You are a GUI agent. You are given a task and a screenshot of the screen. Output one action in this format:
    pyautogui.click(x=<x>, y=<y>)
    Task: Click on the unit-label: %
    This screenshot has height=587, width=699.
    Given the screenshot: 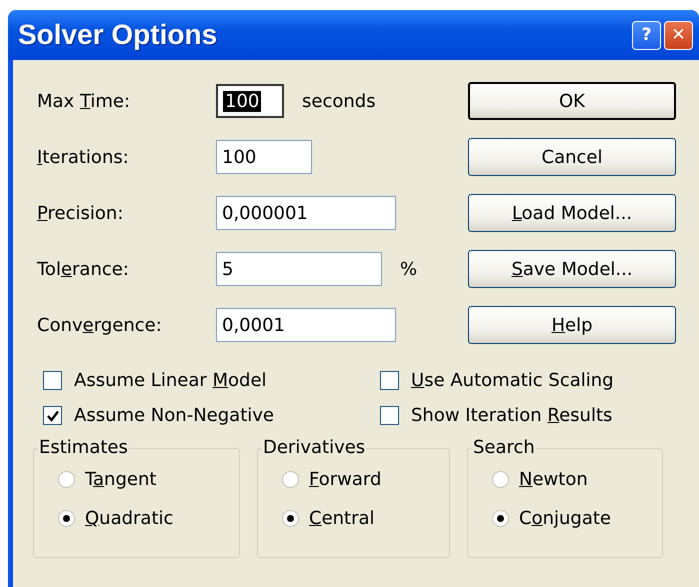 What is the action you would take?
    pyautogui.click(x=409, y=269)
    